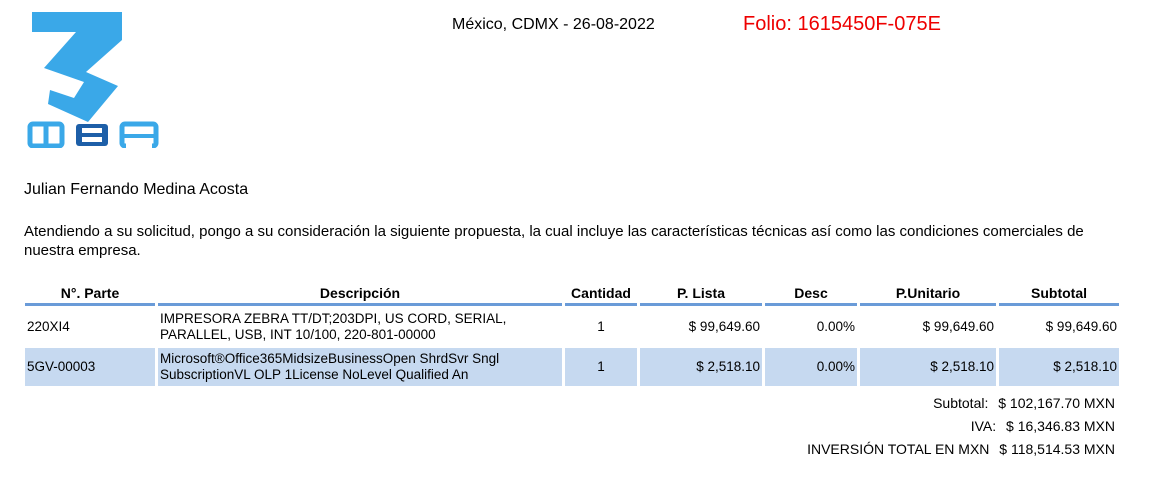 This screenshot has height=484, width=1159. I want to click on cell-list-price: $ 99,649.60, so click(724, 326).